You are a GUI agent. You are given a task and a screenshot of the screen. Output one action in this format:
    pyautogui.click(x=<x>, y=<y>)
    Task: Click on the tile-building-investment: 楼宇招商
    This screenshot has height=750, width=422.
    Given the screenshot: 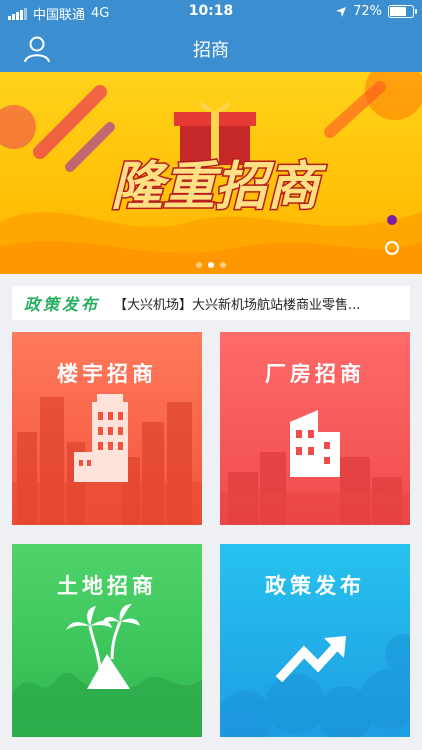 What is the action you would take?
    pyautogui.click(x=107, y=428)
    